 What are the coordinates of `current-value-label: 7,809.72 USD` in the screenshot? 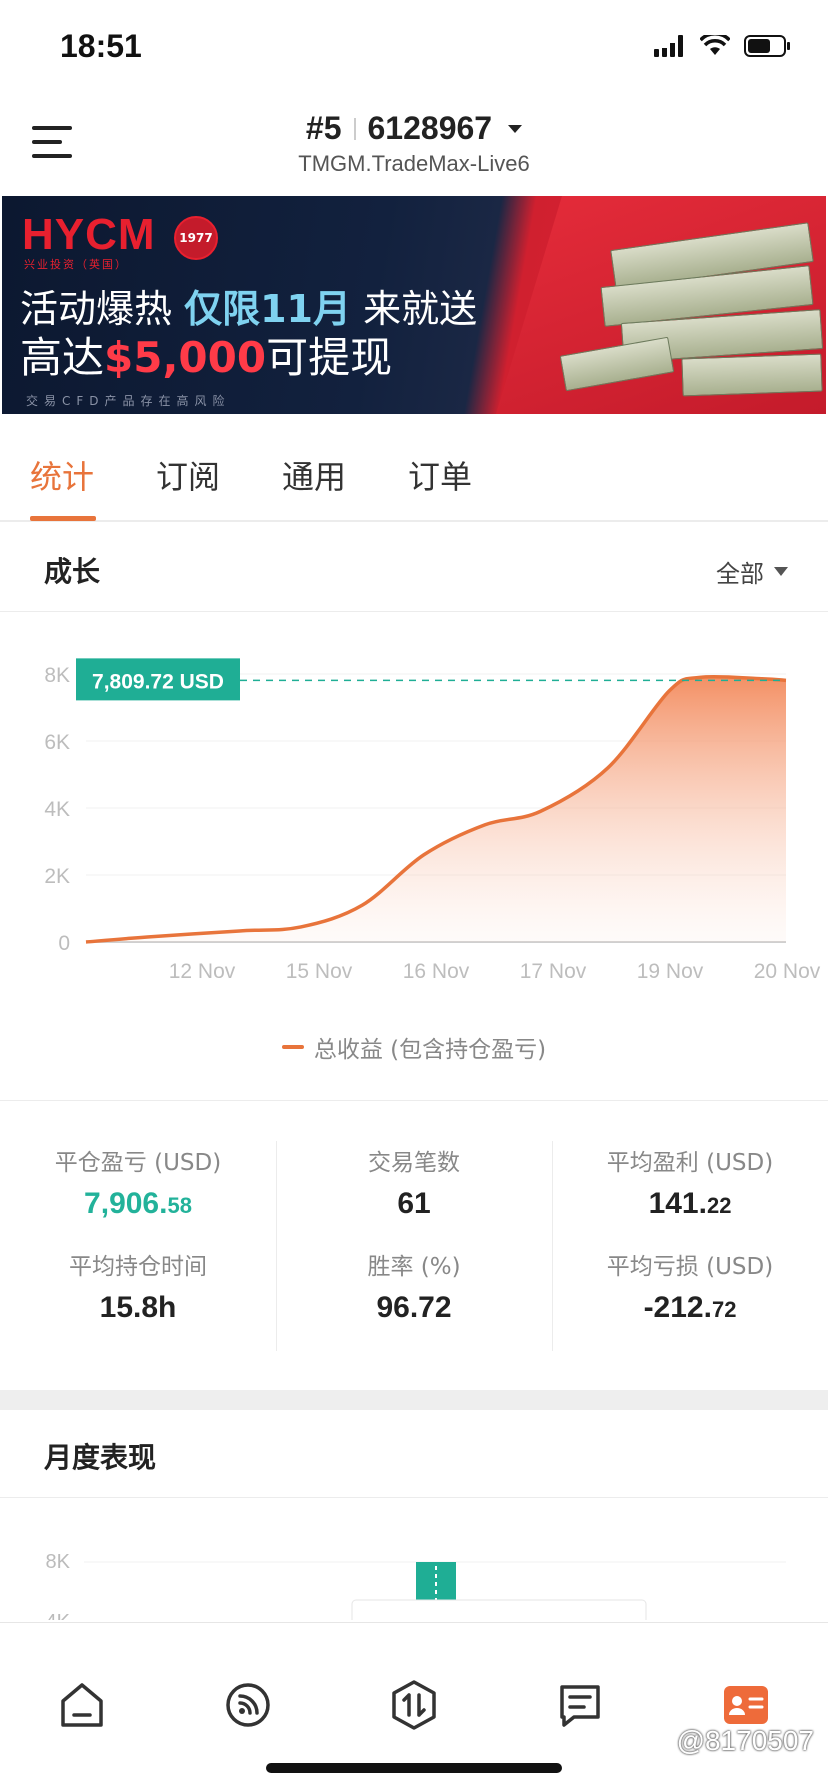 It's located at (158, 681).